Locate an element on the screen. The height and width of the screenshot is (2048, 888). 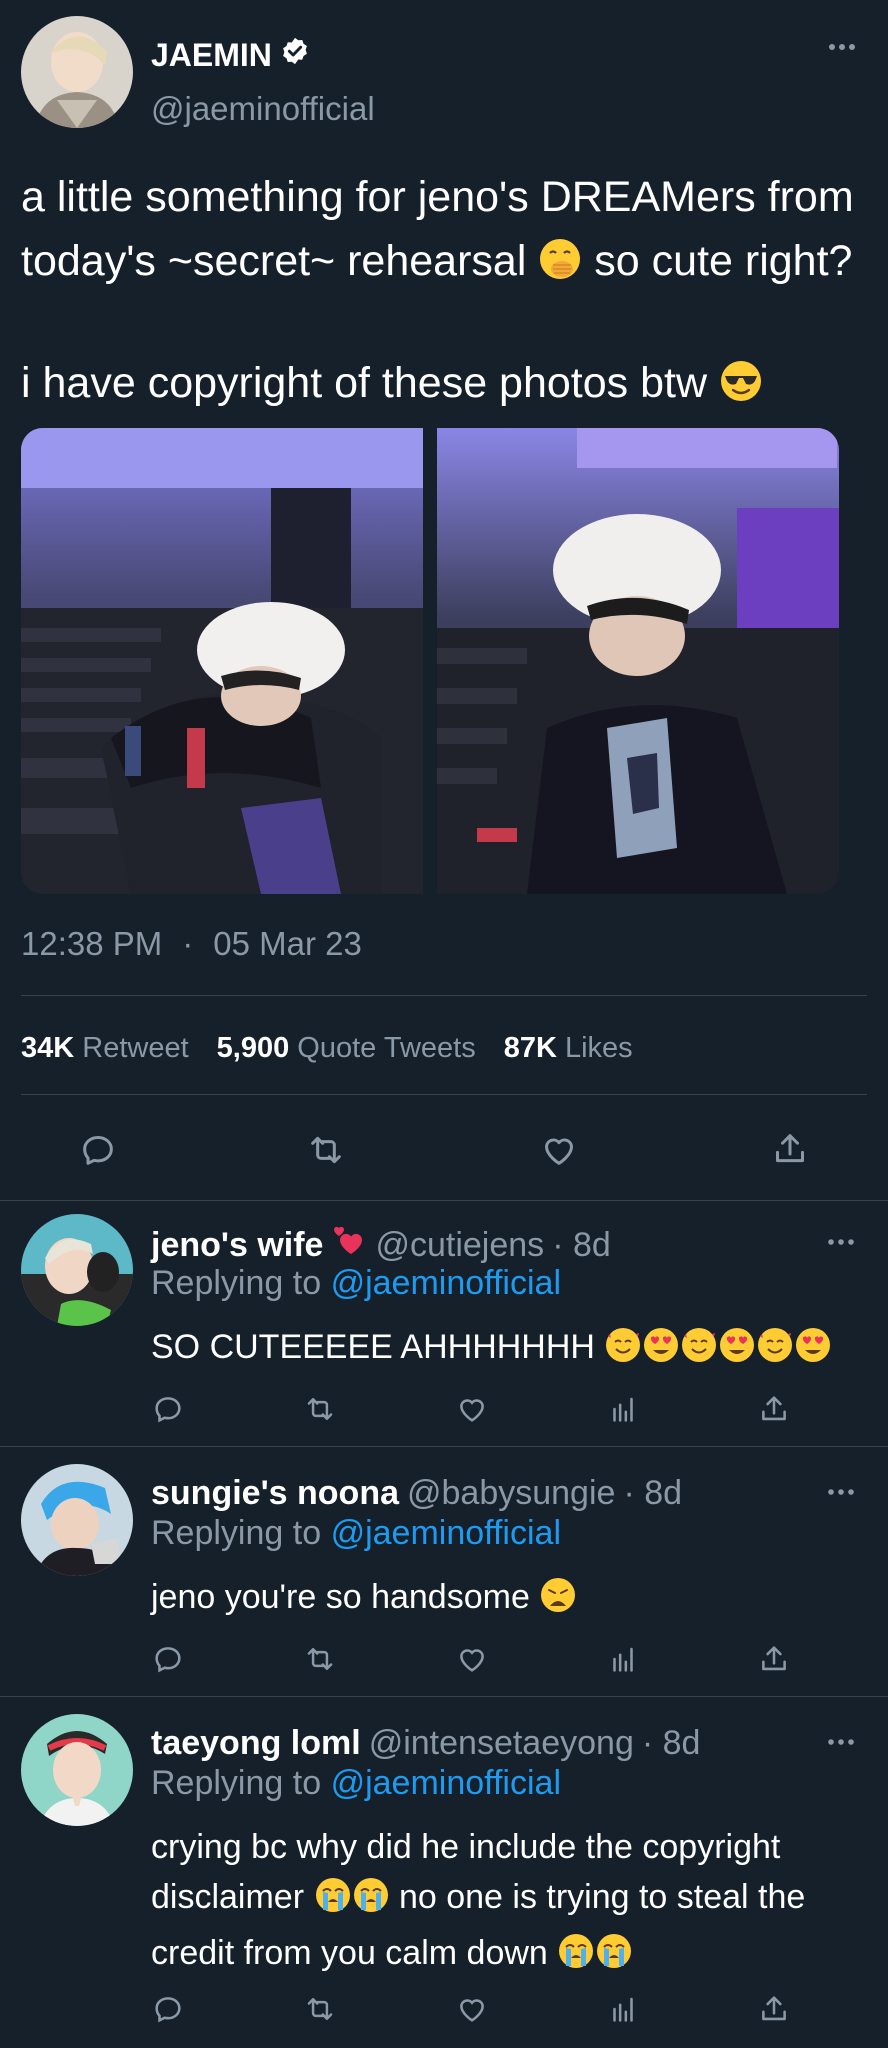
retweets-label: Retweet is located at coordinates (135, 1048).